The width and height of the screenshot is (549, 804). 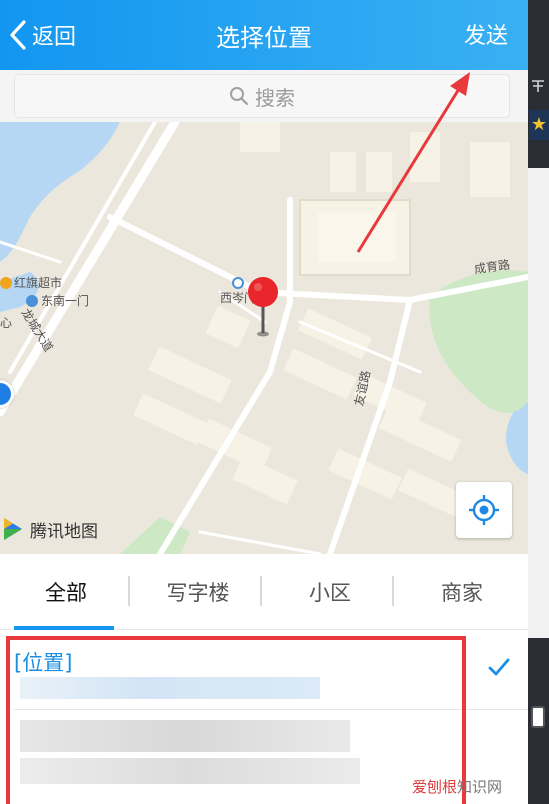 I want to click on map-provider-name: 腾讯地图, so click(x=64, y=531).